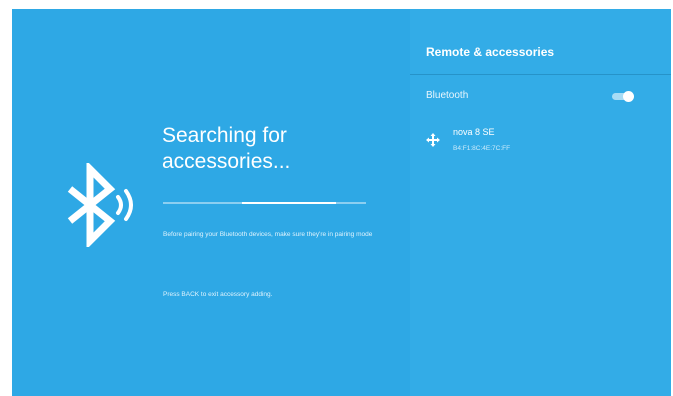 The height and width of the screenshot is (396, 673). I want to click on search-progress-fill, so click(289, 203).